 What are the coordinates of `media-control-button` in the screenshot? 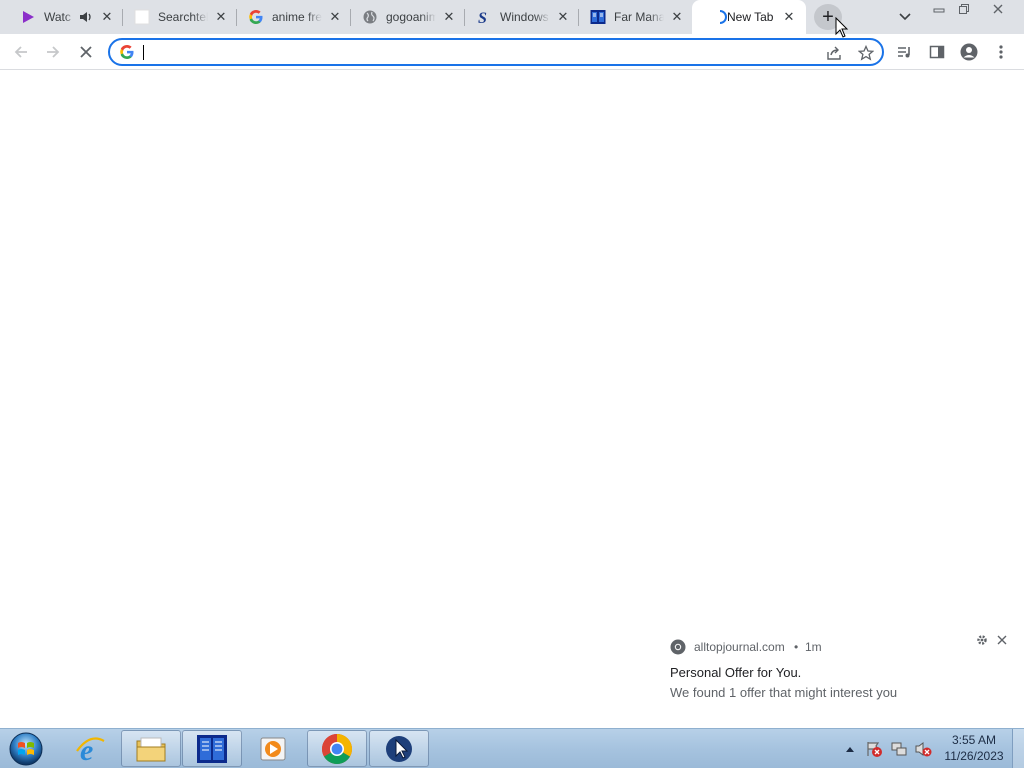 It's located at (905, 52).